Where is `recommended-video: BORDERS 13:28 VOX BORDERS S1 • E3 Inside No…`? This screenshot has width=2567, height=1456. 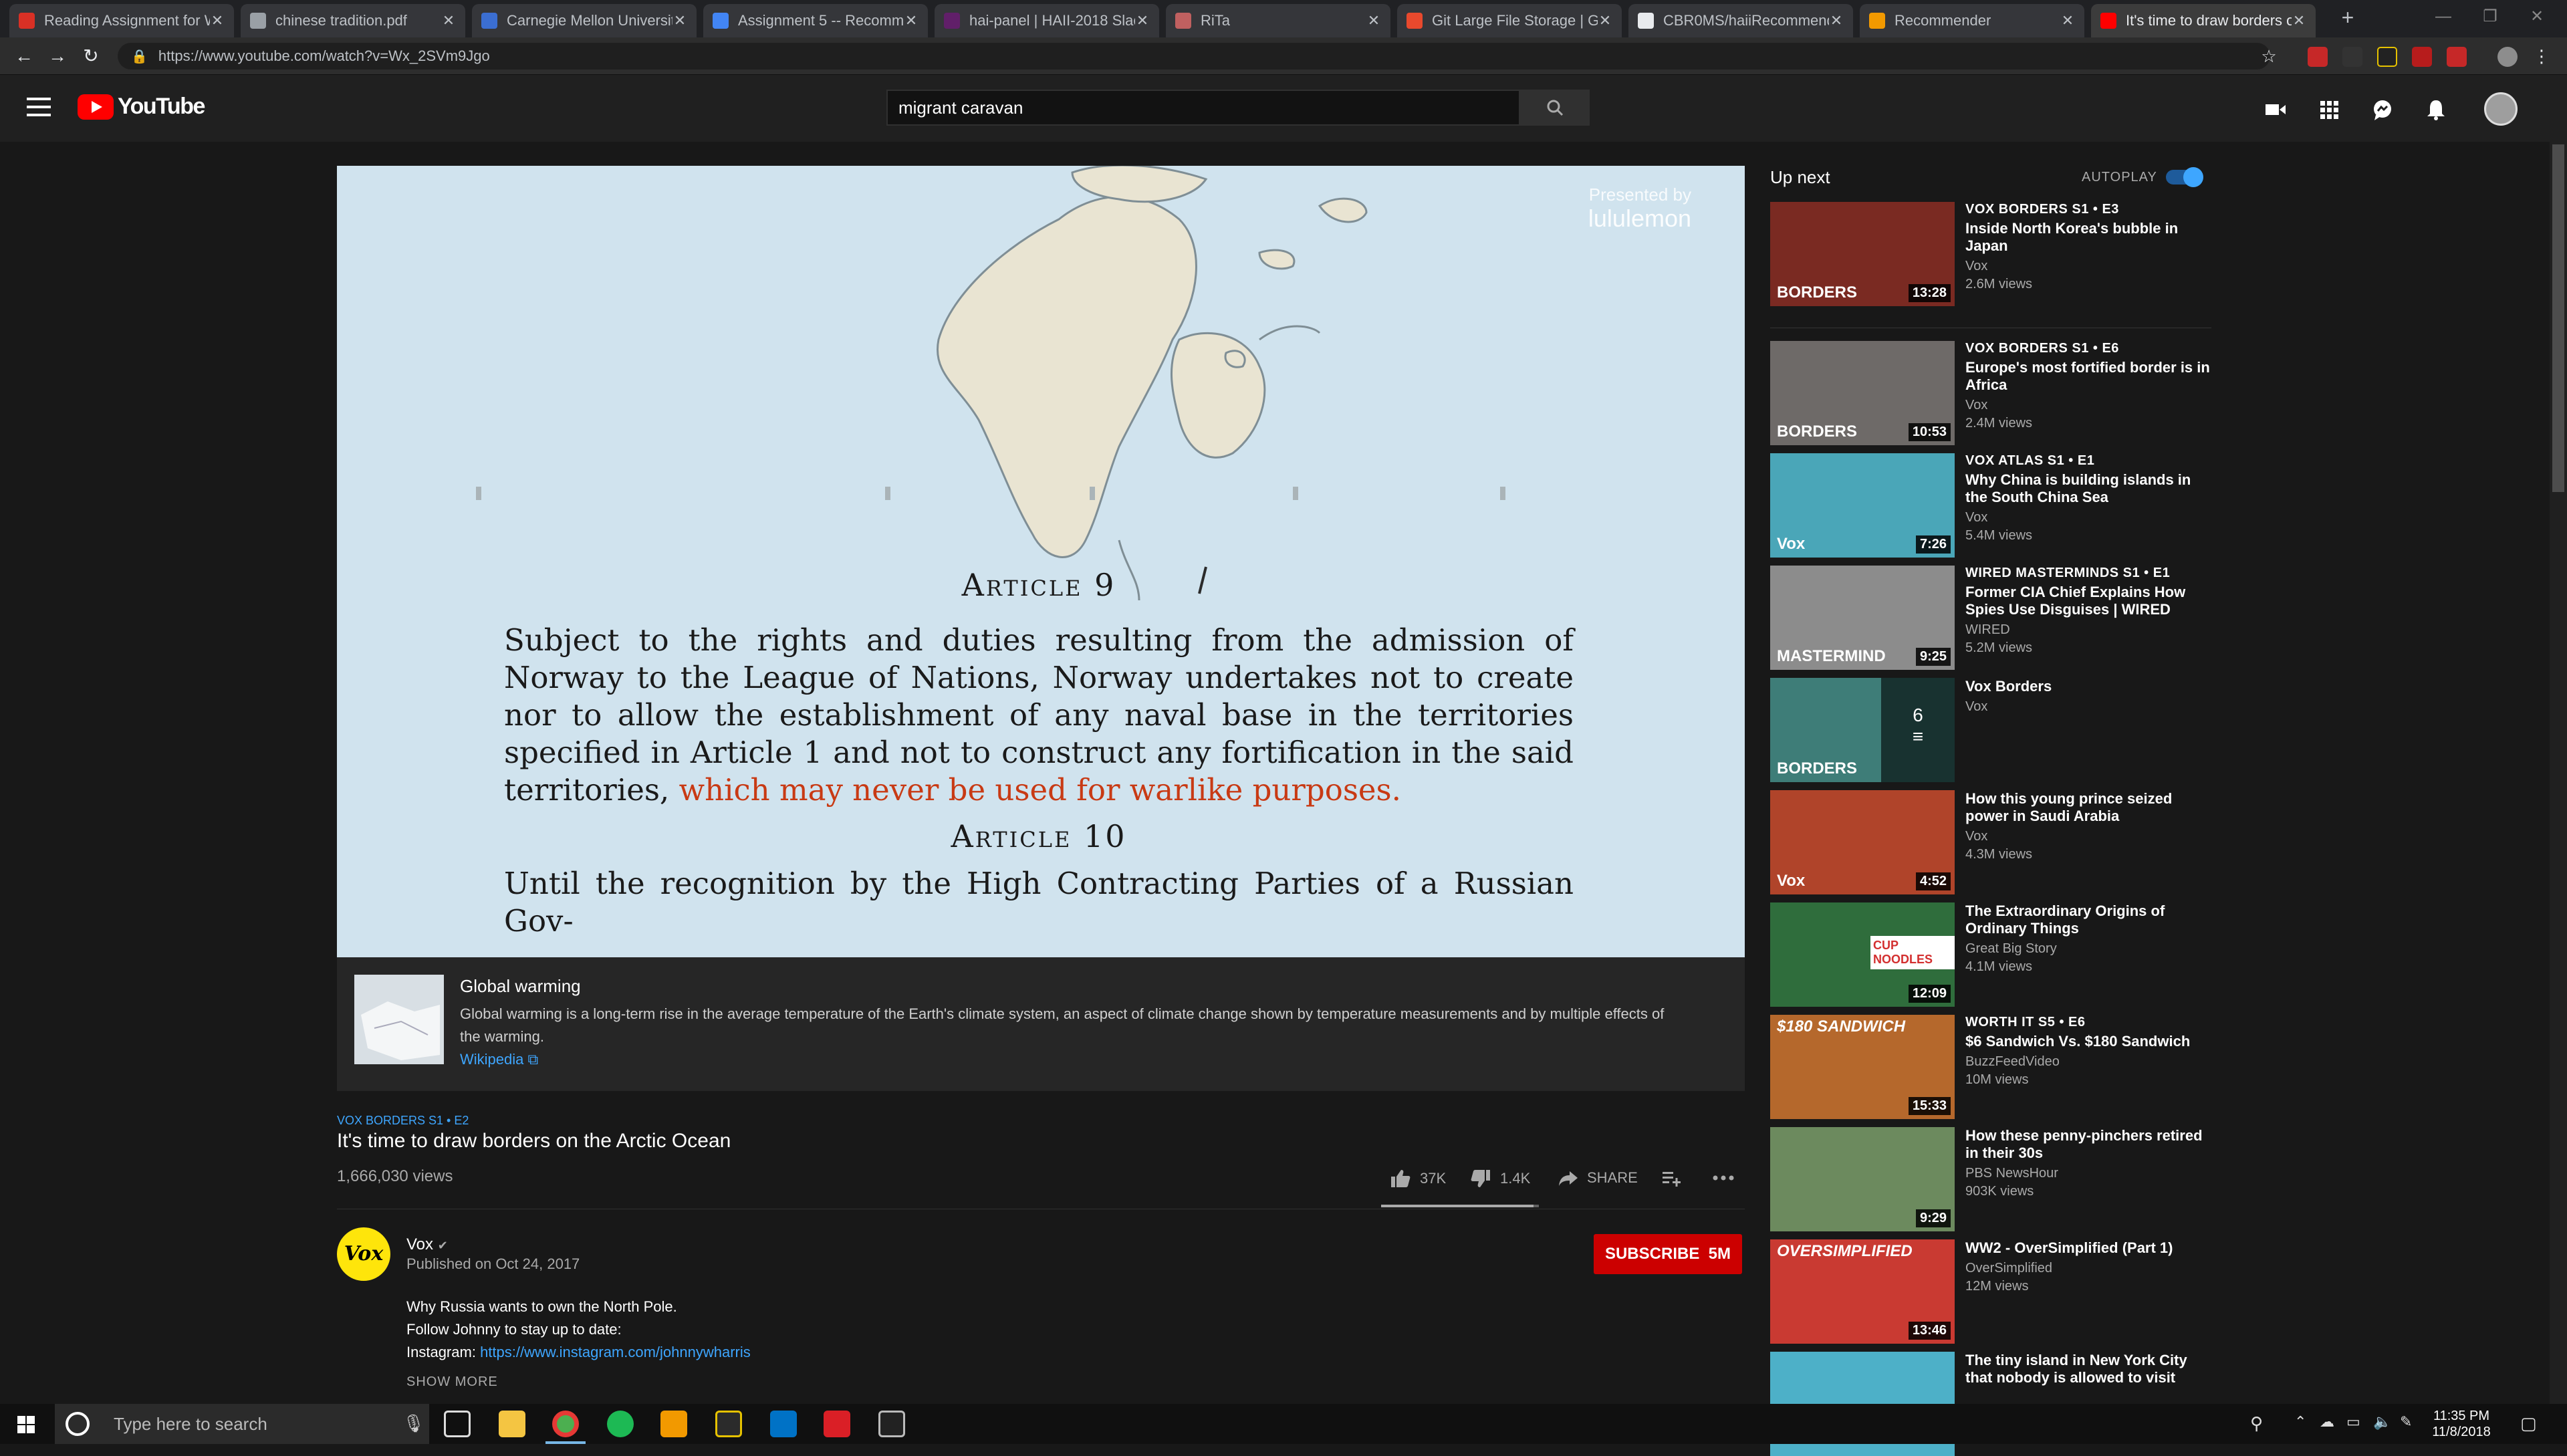 recommended-video: BORDERS 13:28 VOX BORDERS S1 • E3 Inside No… is located at coordinates (1990, 254).